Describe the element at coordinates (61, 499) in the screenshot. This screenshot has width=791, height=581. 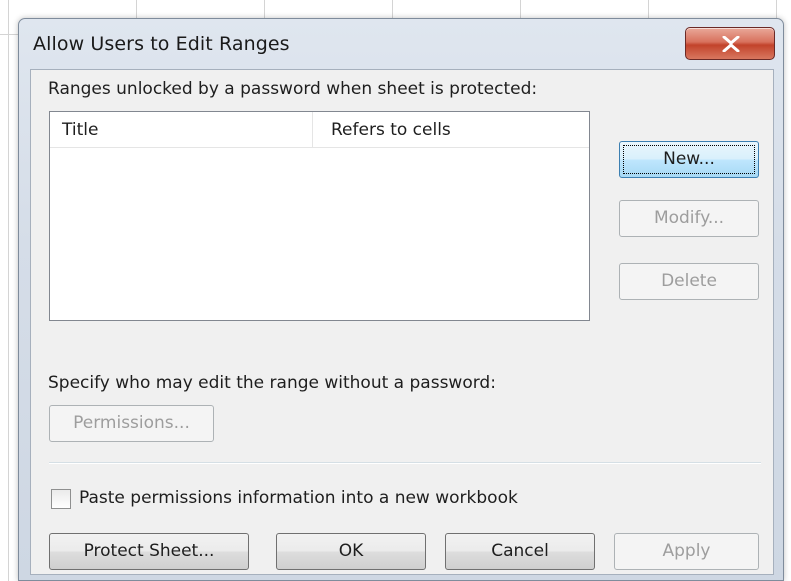
I see `paste-permissions-checkbox` at that location.